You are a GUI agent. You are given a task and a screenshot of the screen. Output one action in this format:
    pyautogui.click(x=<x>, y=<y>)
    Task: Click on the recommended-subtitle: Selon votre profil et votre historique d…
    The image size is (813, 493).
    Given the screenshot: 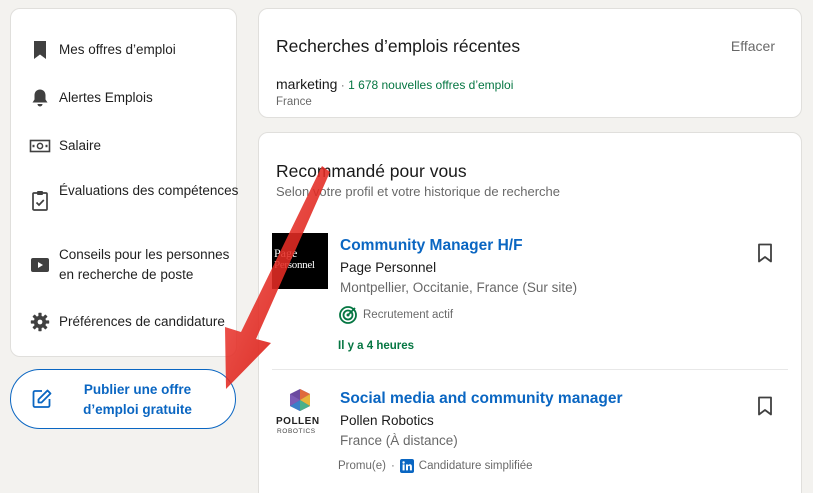 What is the action you would take?
    pyautogui.click(x=418, y=191)
    